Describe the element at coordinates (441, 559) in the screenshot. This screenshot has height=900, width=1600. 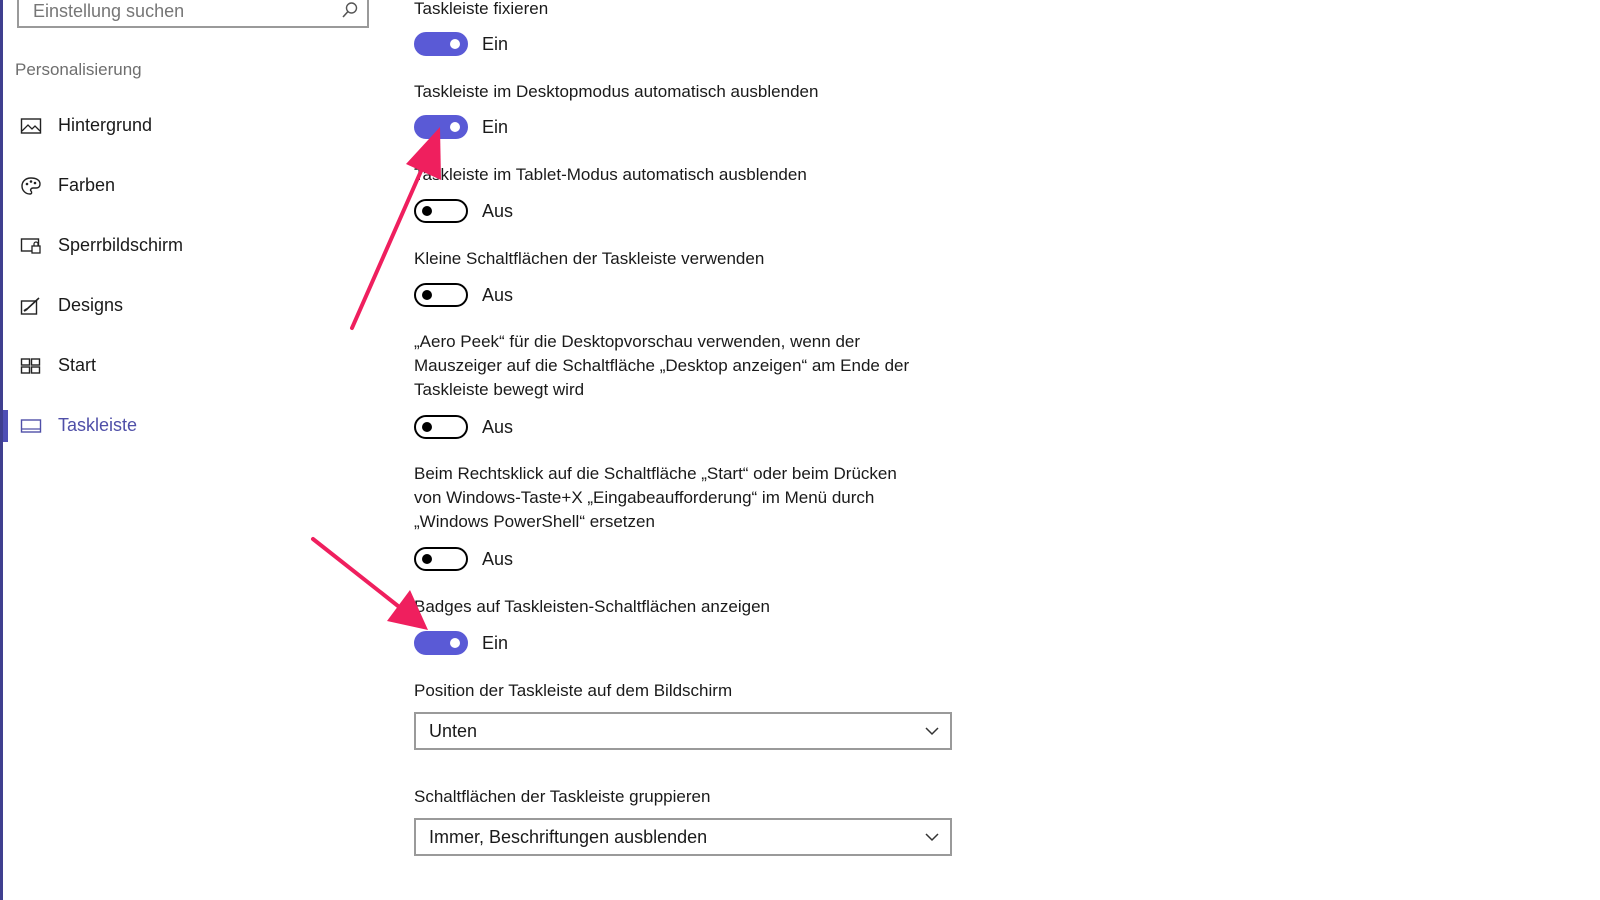
I see `powershell-toggle` at that location.